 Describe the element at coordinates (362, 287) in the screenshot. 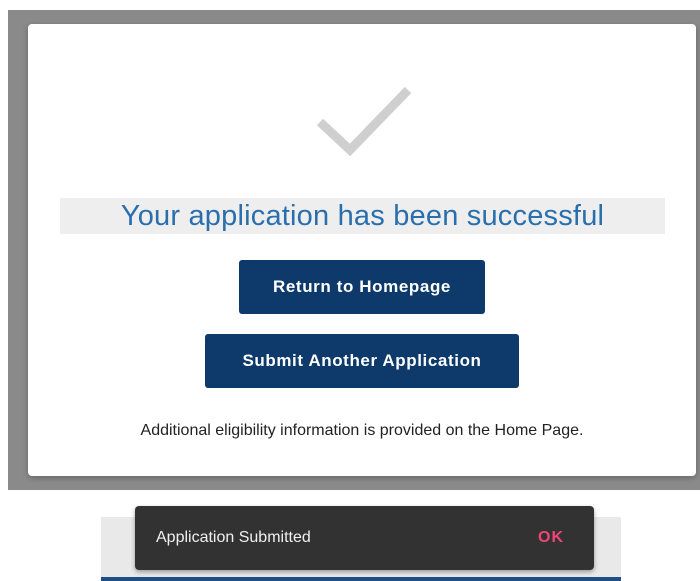

I see `return-to-homepage-button: Return to Homepage` at that location.